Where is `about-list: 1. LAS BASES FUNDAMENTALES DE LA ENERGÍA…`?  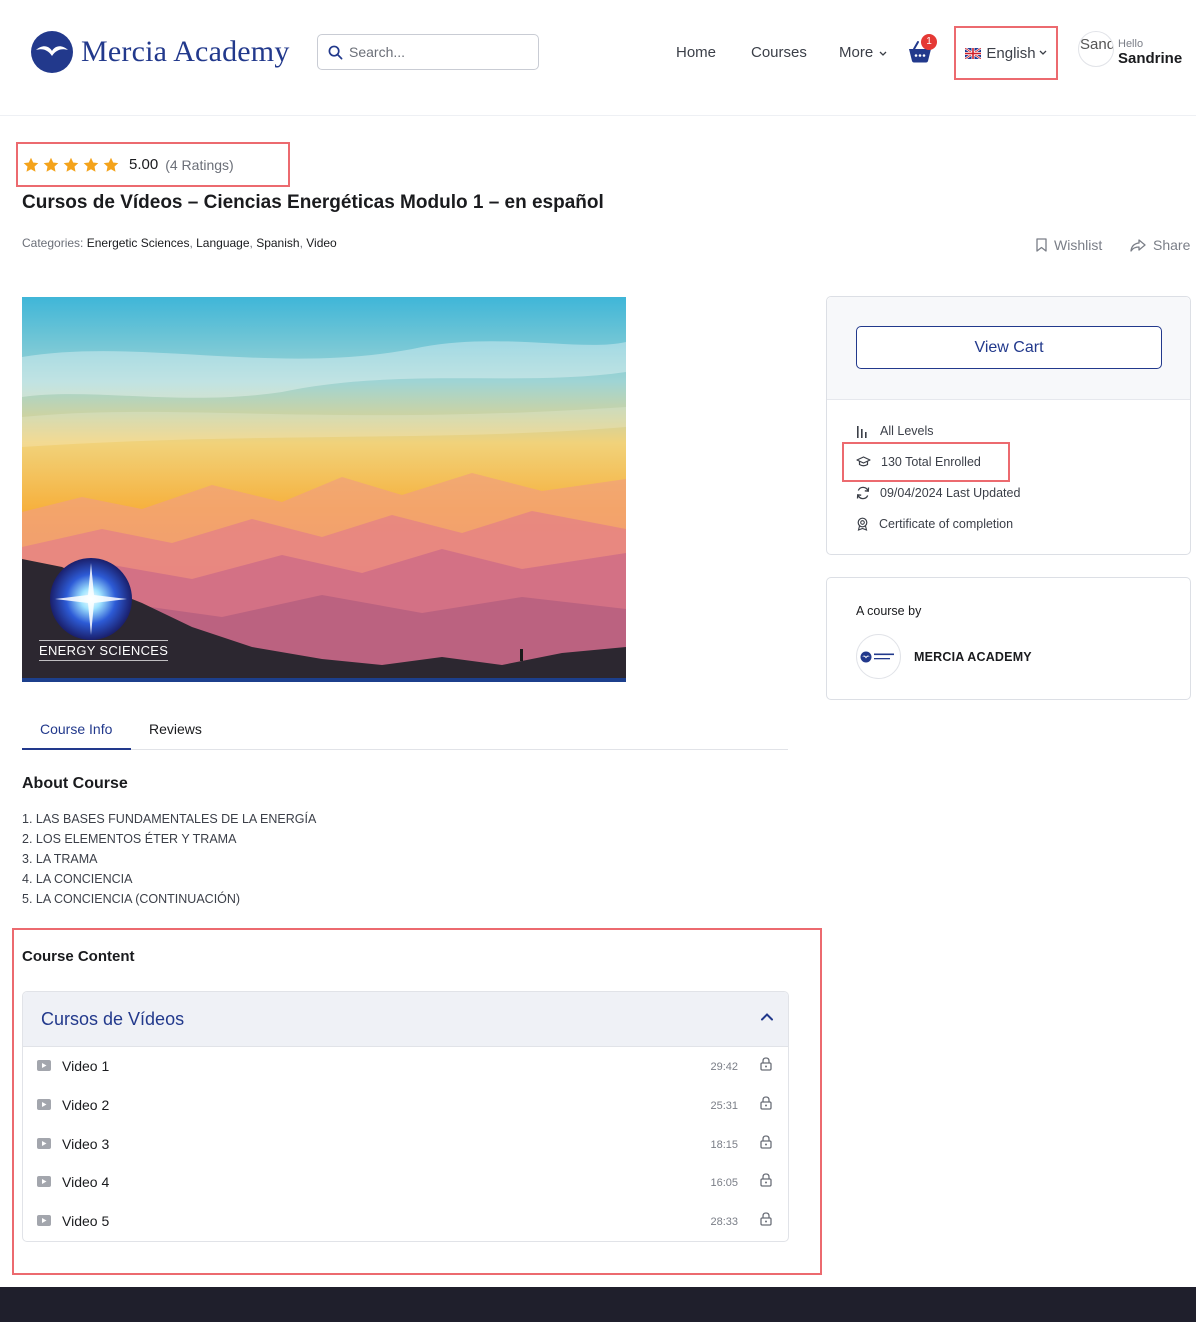 about-list: 1. LAS BASES FUNDAMENTALES DE LA ENERGÍA… is located at coordinates (169, 859).